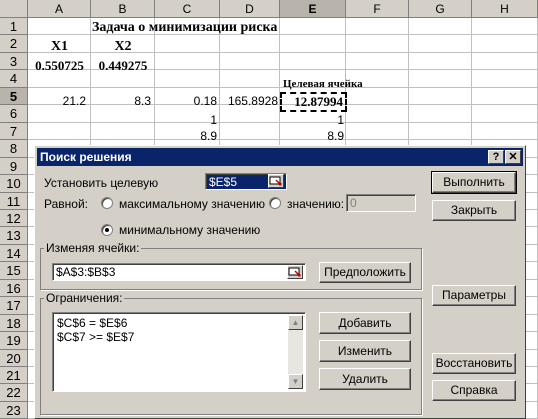 Image resolution: width=538 pixels, height=419 pixels. I want to click on row-header-18: 18, so click(14, 323).